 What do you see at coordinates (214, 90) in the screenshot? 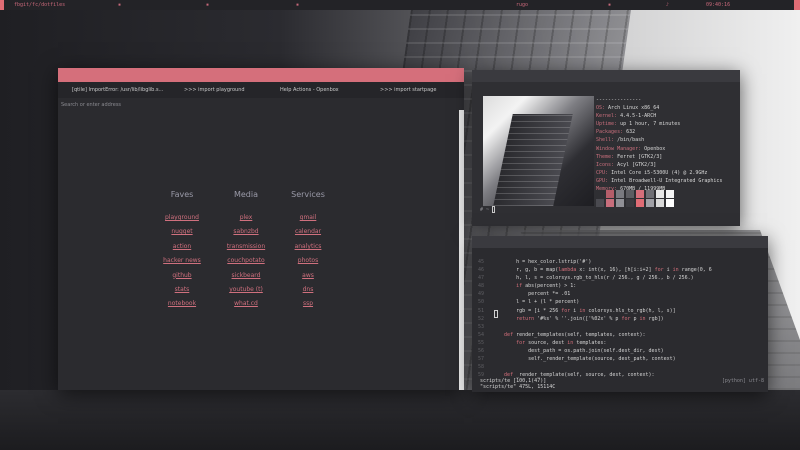
I see `browser-tab: >>> import playground` at bounding box center [214, 90].